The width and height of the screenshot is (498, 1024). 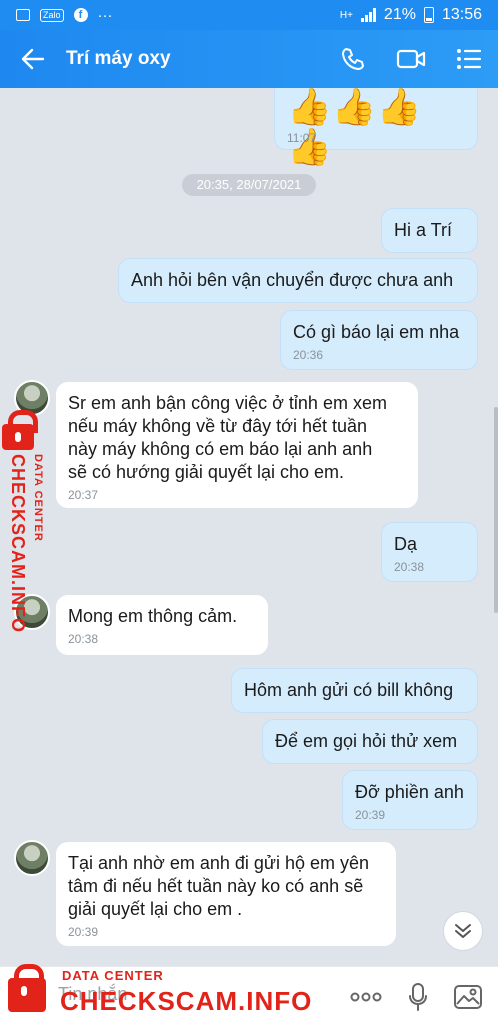 What do you see at coordinates (32, 858) in the screenshot?
I see `contact-avatar` at bounding box center [32, 858].